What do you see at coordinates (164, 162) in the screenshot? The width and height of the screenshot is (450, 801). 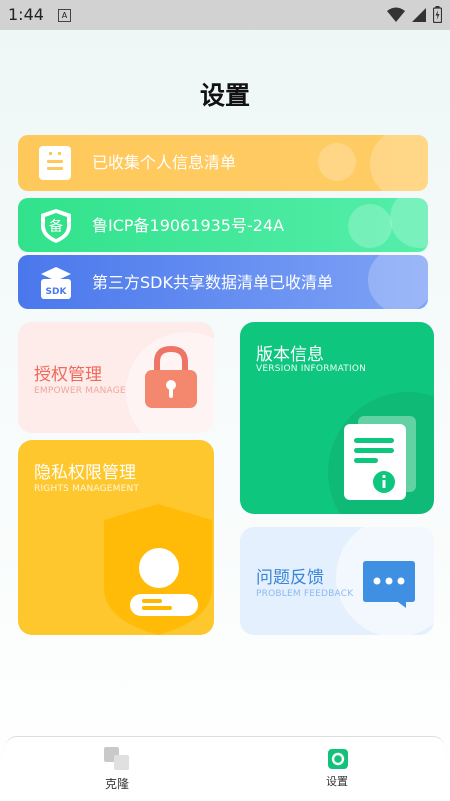 I see `banner-label: 已收集个人信息清单` at bounding box center [164, 162].